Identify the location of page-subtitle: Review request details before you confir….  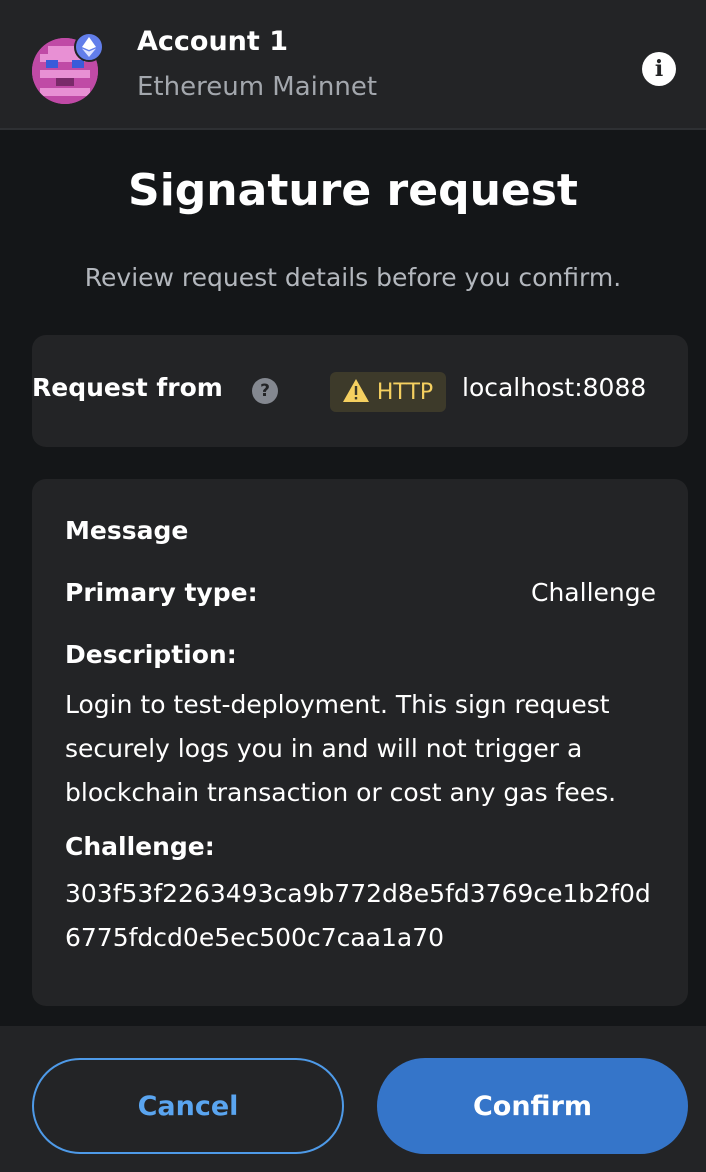
(353, 277).